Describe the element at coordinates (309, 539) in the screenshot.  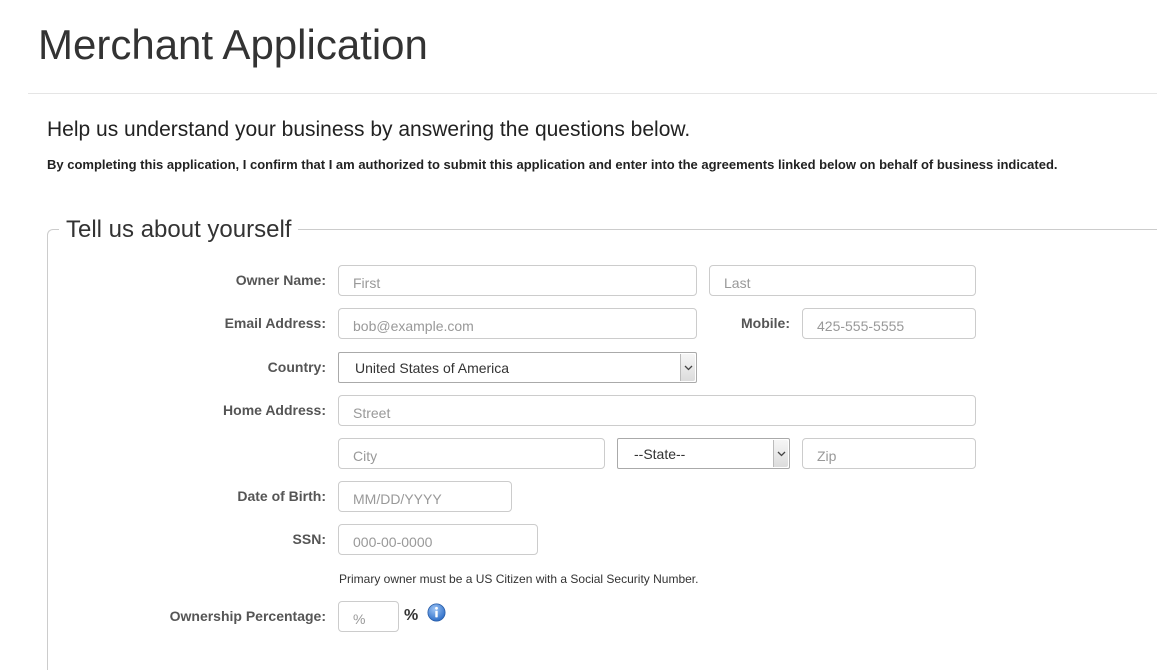
I see `ssn-label: SSN:` at that location.